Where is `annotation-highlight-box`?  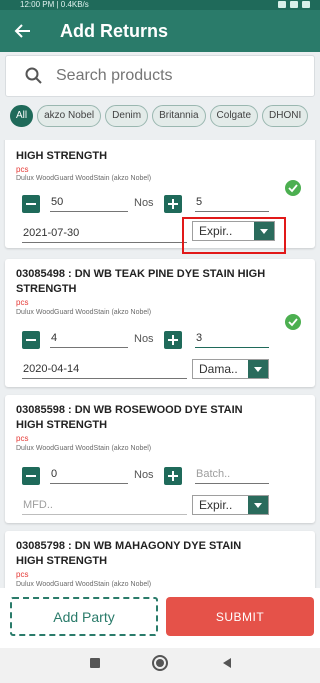
annotation-highlight-box is located at coordinates (234, 235).